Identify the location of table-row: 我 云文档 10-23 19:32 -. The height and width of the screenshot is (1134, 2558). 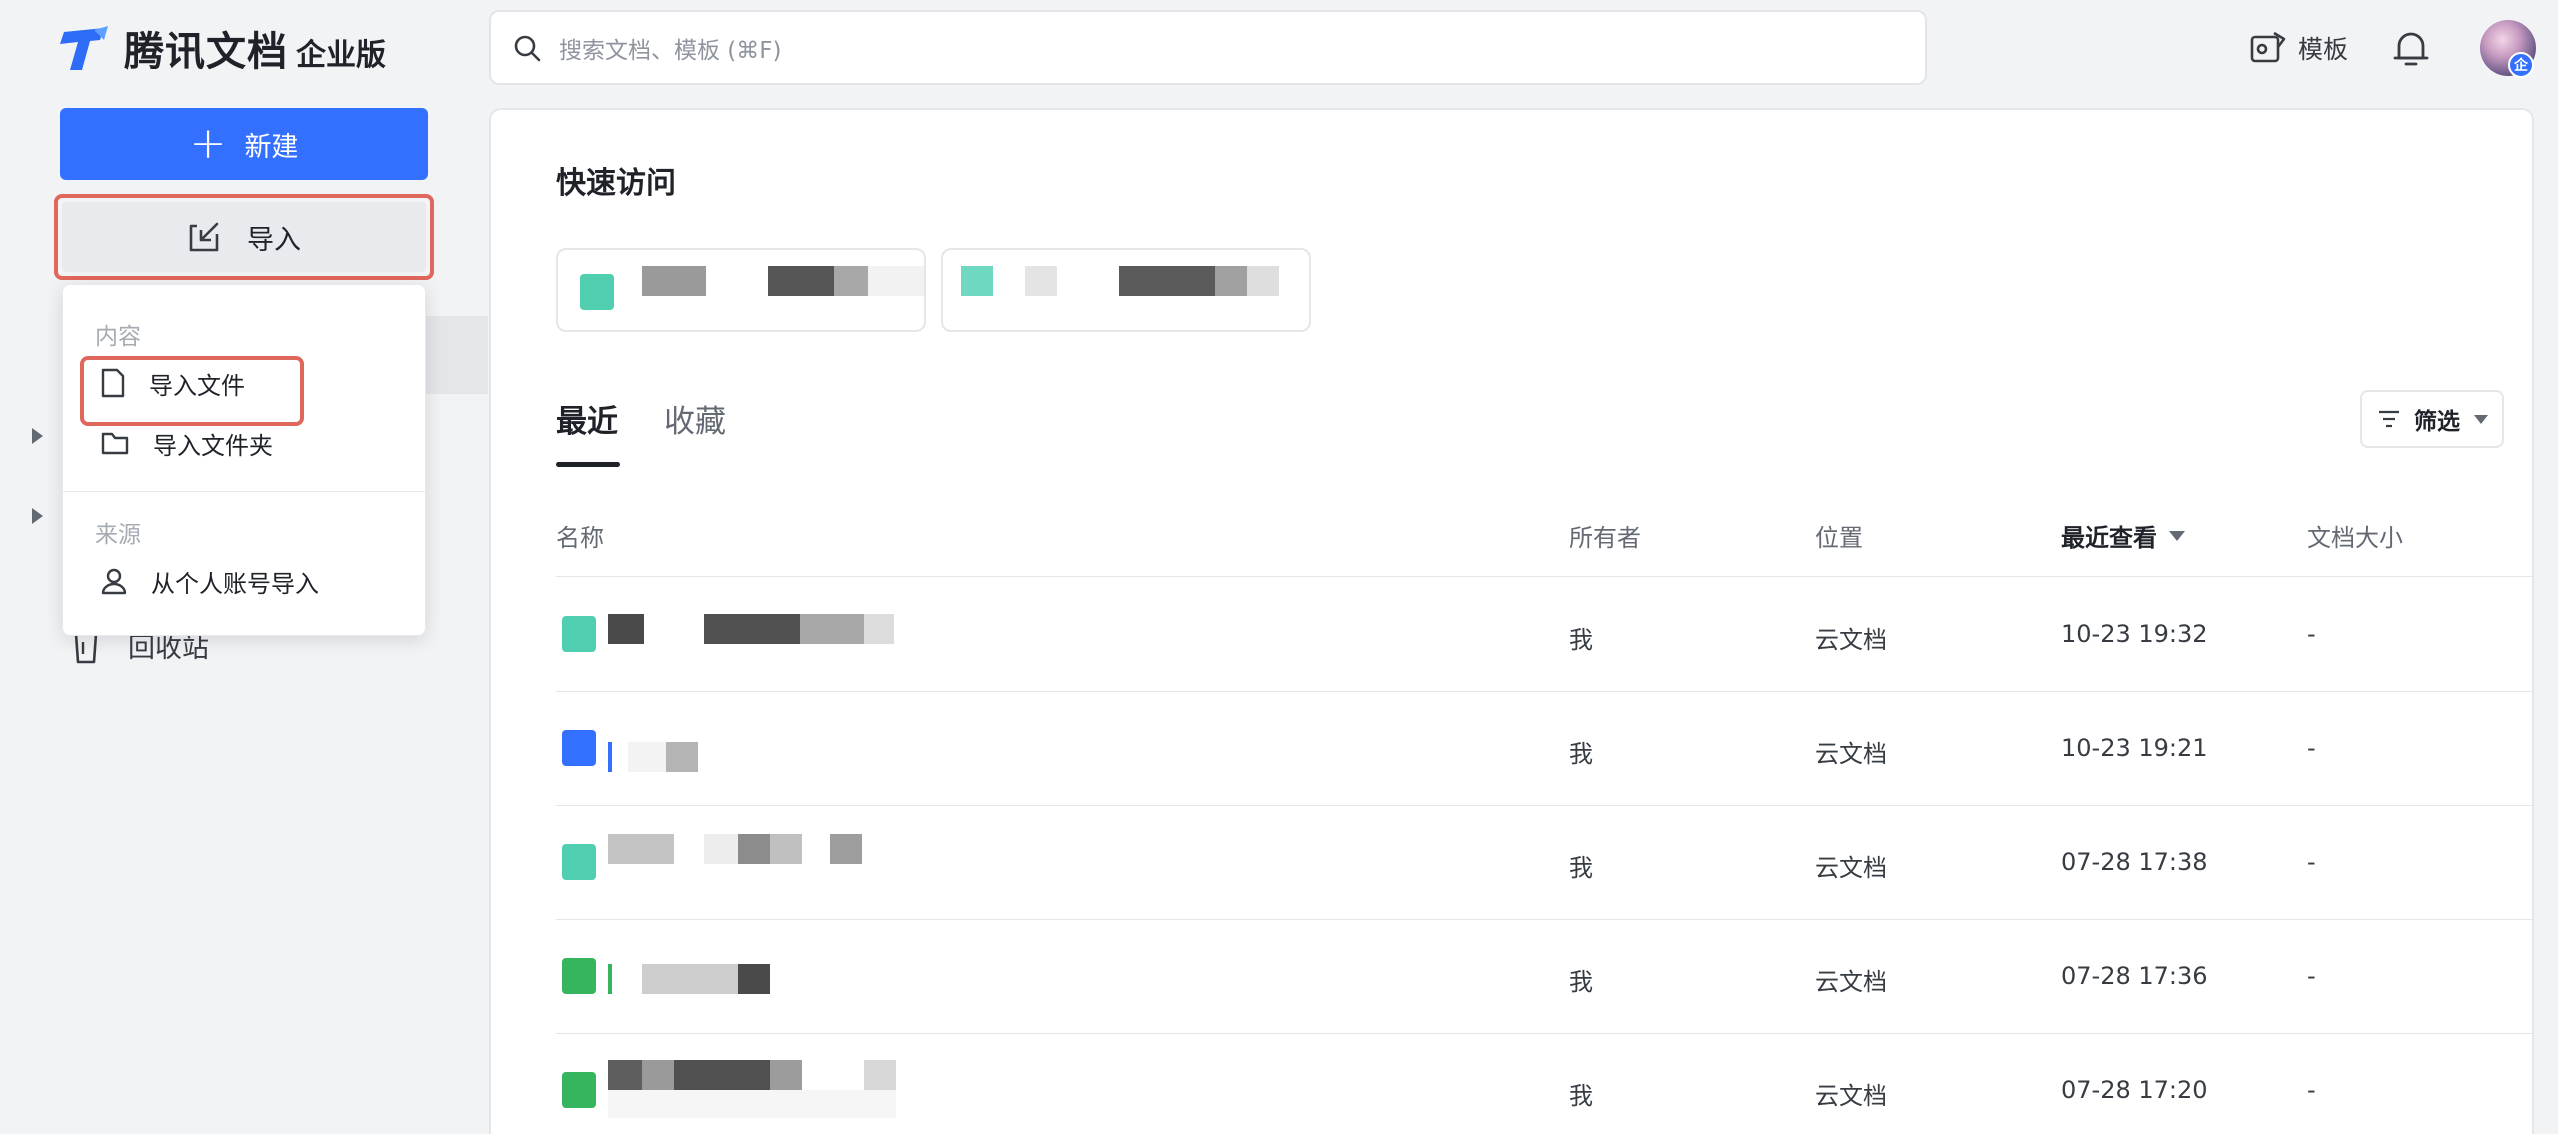
(1544, 635).